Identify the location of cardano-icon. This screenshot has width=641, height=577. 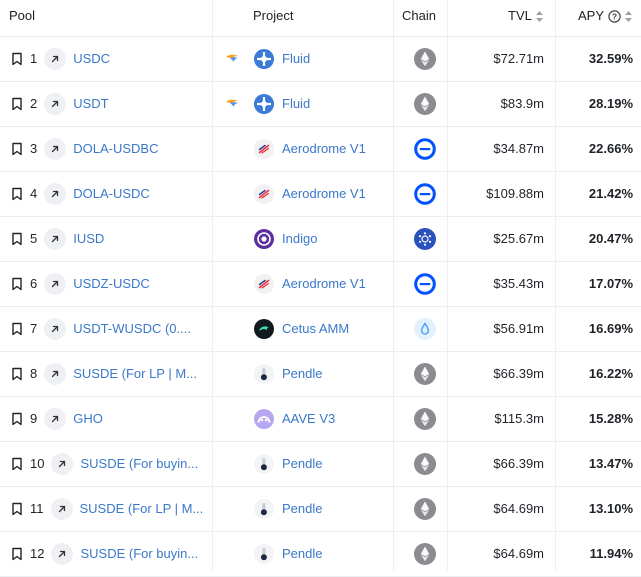
(425, 238).